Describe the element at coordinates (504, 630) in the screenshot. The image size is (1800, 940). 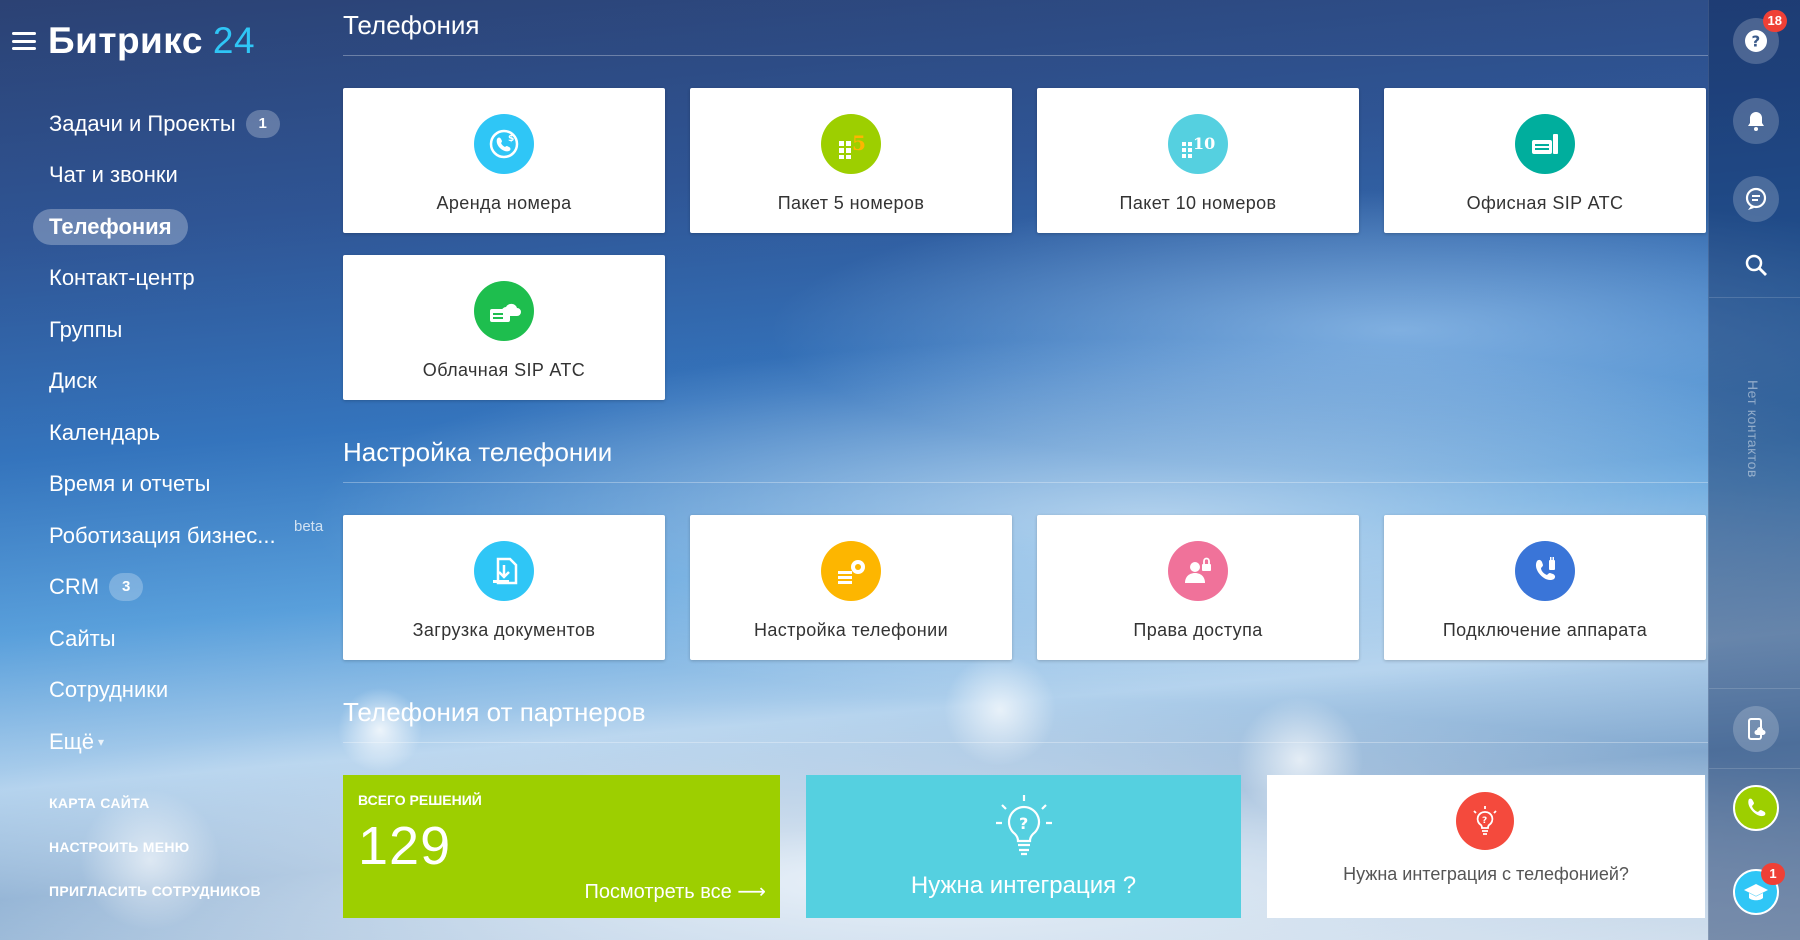
I see `tile-label: Загрузка документов` at that location.